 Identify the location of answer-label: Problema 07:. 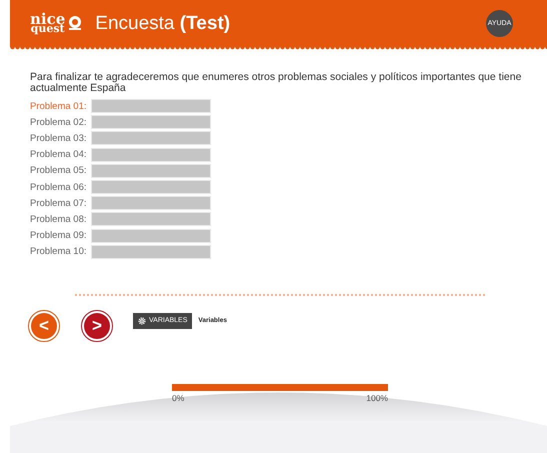
(59, 203).